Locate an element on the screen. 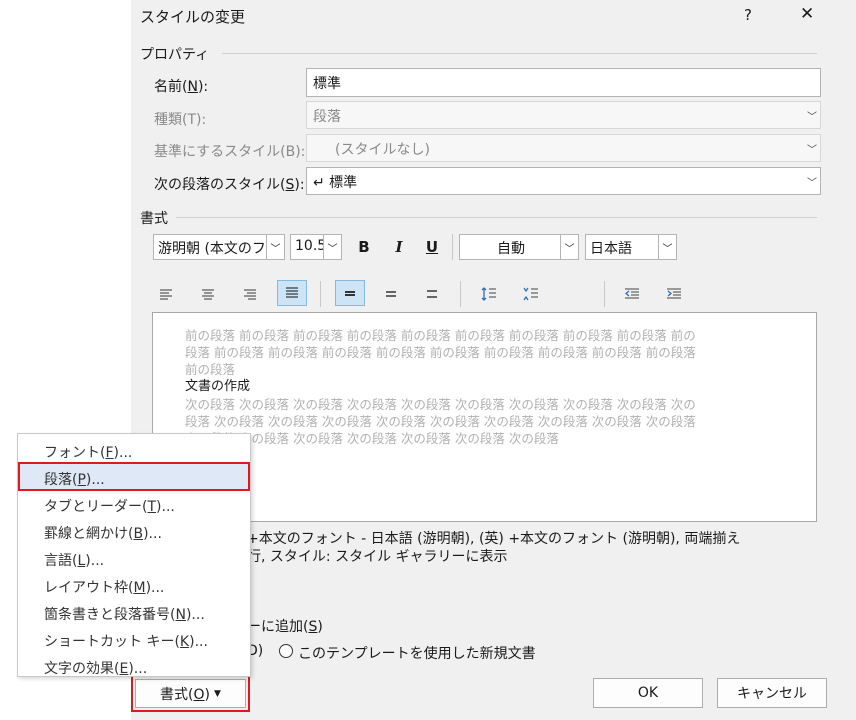 The height and width of the screenshot is (720, 856). align-justify-icon is located at coordinates (292, 293).